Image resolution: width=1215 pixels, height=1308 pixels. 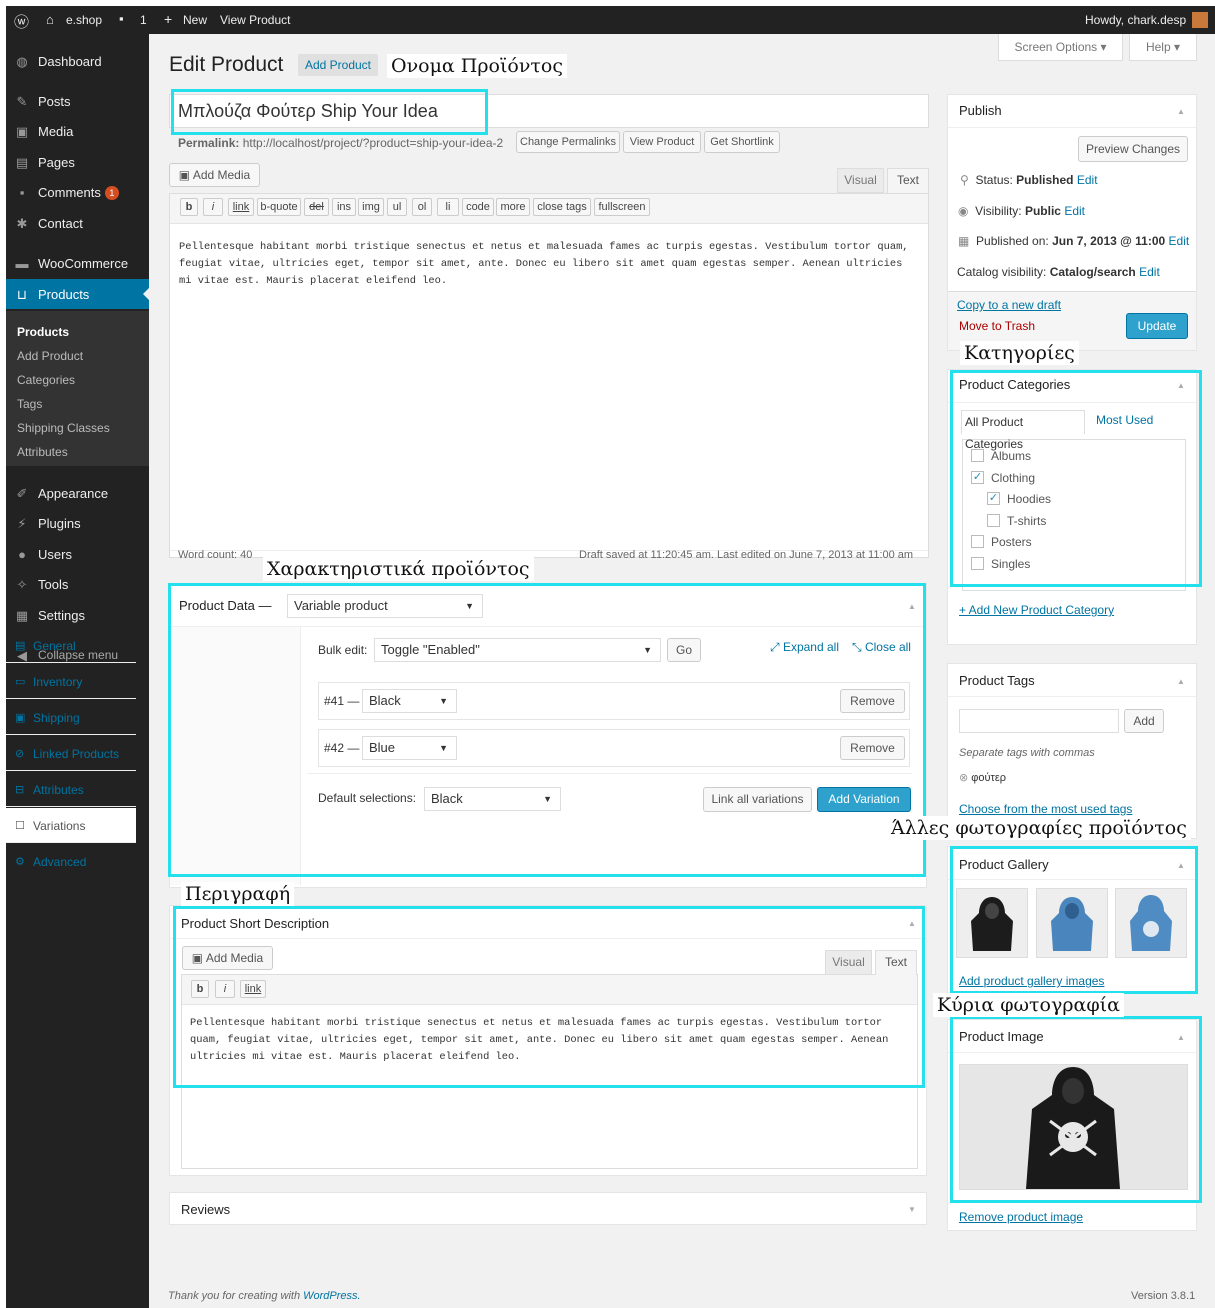 What do you see at coordinates (1163, 1296) in the screenshot?
I see `footer-version: Version 3.8.1` at bounding box center [1163, 1296].